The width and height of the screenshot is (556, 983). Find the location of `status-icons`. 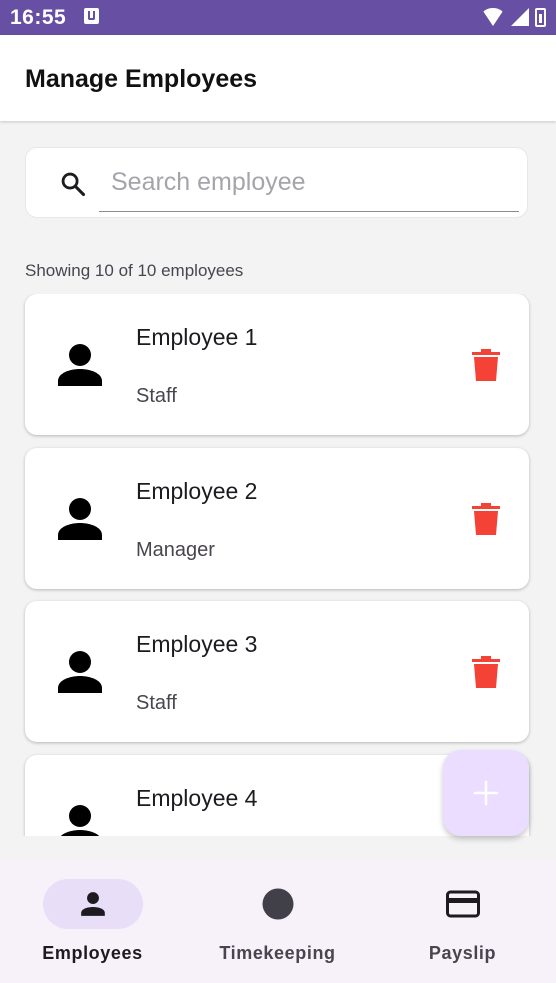

status-icons is located at coordinates (513, 17).